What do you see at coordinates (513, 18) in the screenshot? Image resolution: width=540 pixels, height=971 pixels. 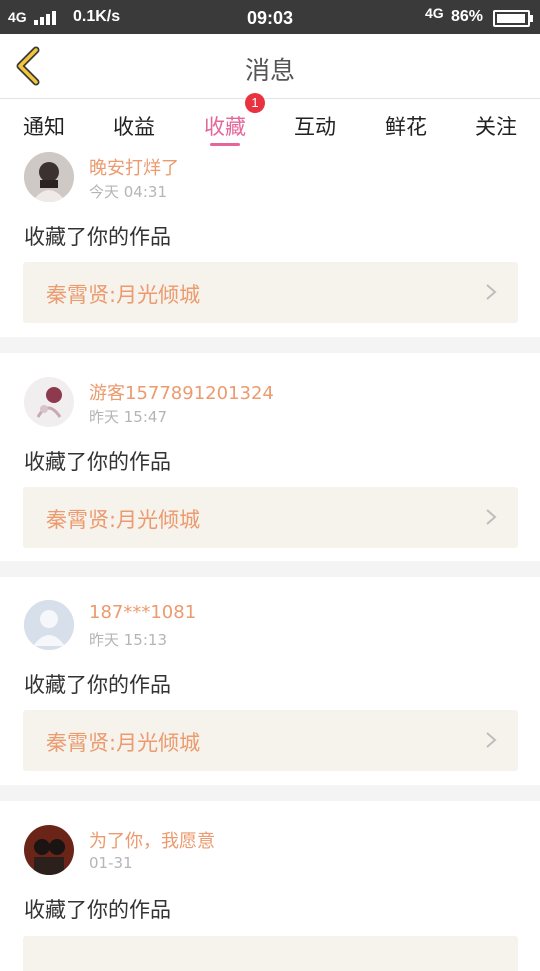 I see `battery-icon` at bounding box center [513, 18].